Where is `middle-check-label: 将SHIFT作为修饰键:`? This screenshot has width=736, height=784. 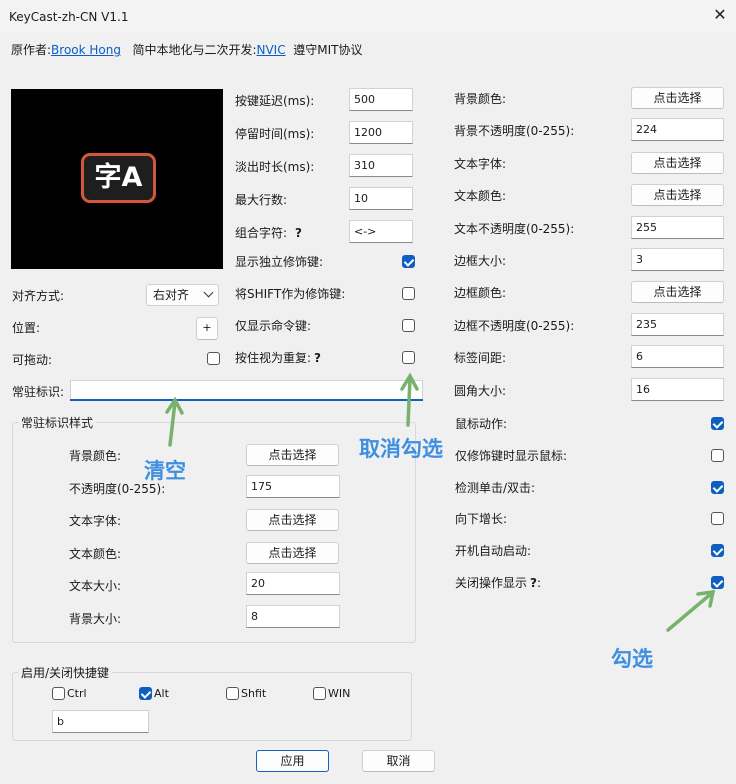
middle-check-label: 将SHIFT作为修饰键: is located at coordinates (290, 294).